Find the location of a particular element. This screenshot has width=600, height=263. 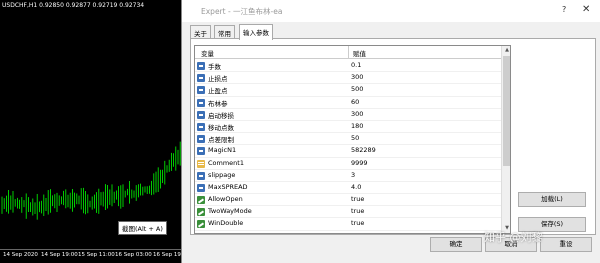

parameter-row: AllowOpen true is located at coordinates (348, 200).